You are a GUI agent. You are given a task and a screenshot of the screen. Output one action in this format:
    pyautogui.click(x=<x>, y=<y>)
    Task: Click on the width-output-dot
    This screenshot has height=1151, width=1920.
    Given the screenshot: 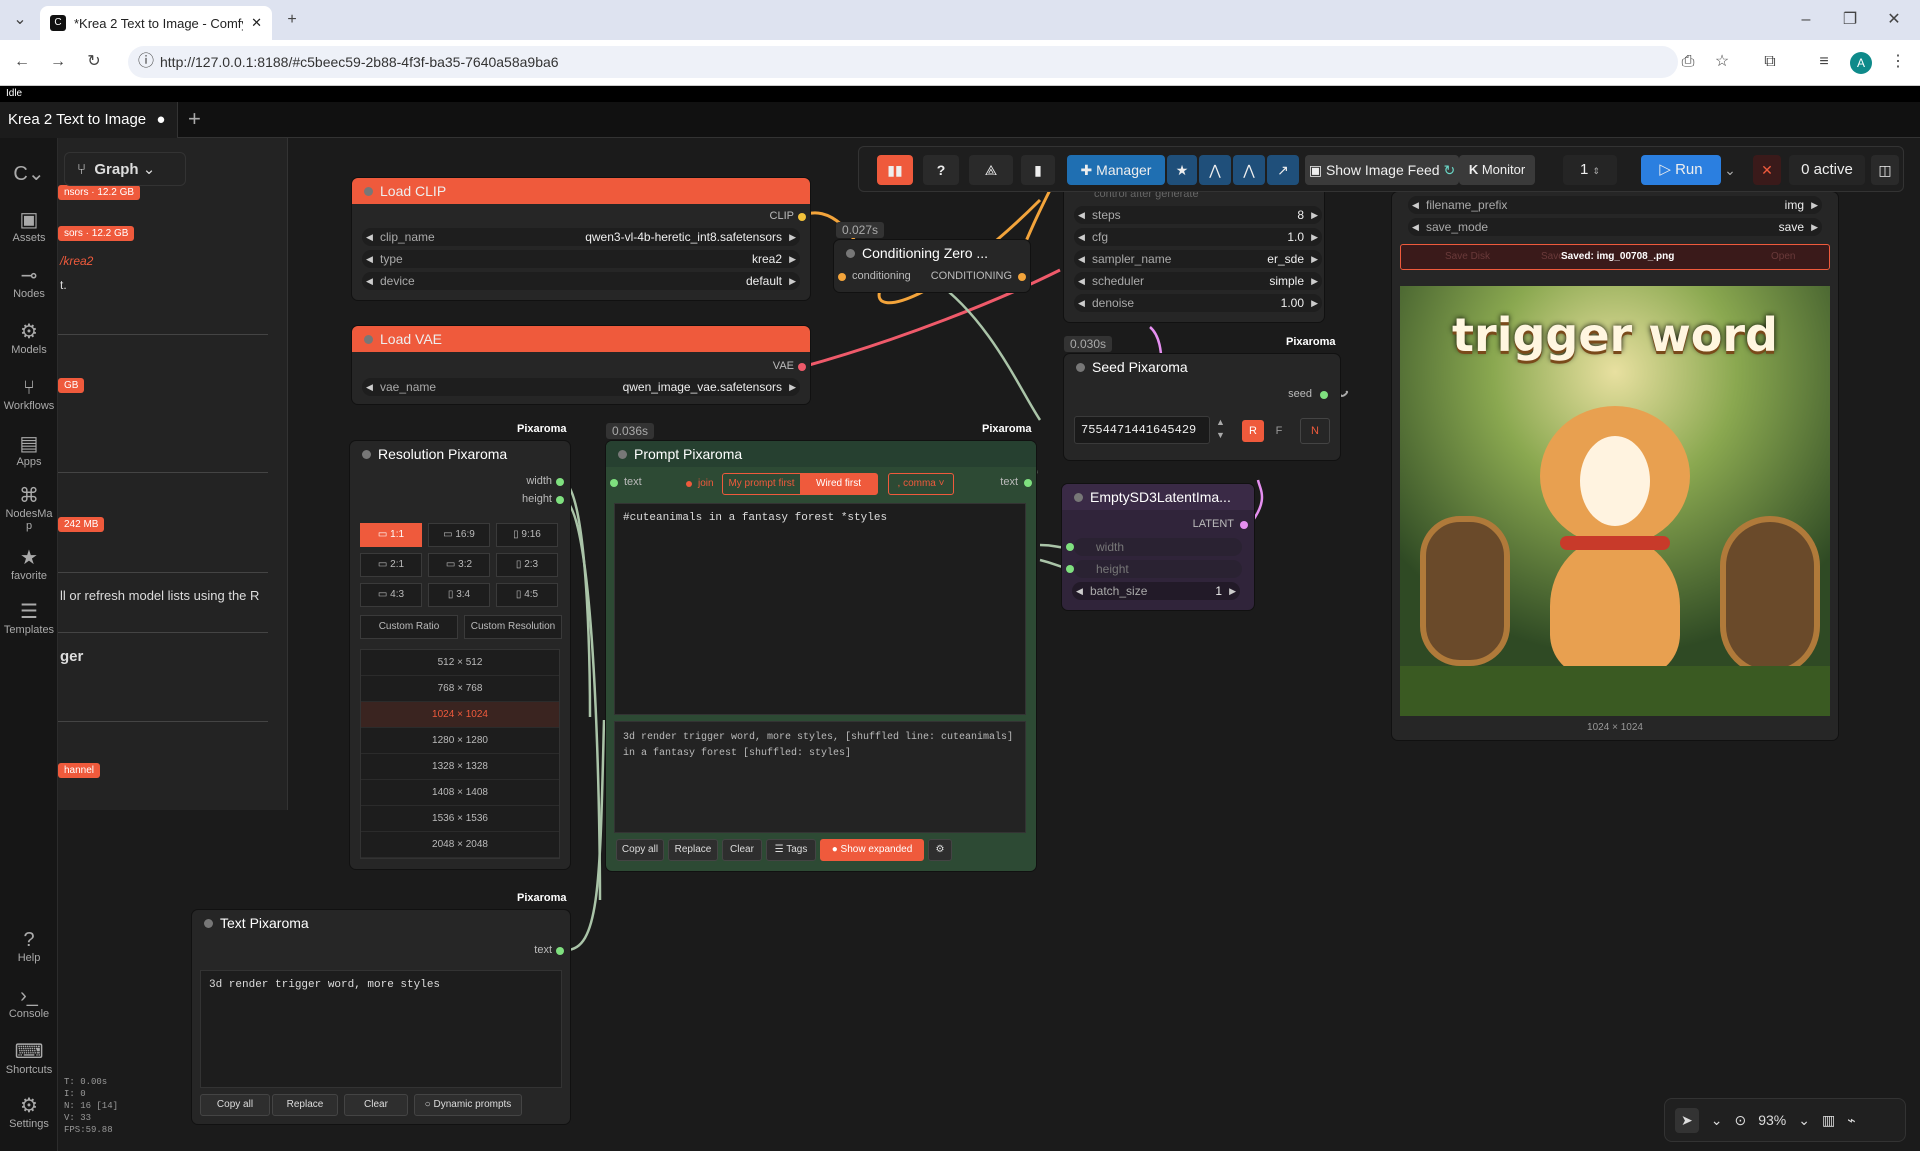 What is the action you would take?
    pyautogui.click(x=560, y=482)
    